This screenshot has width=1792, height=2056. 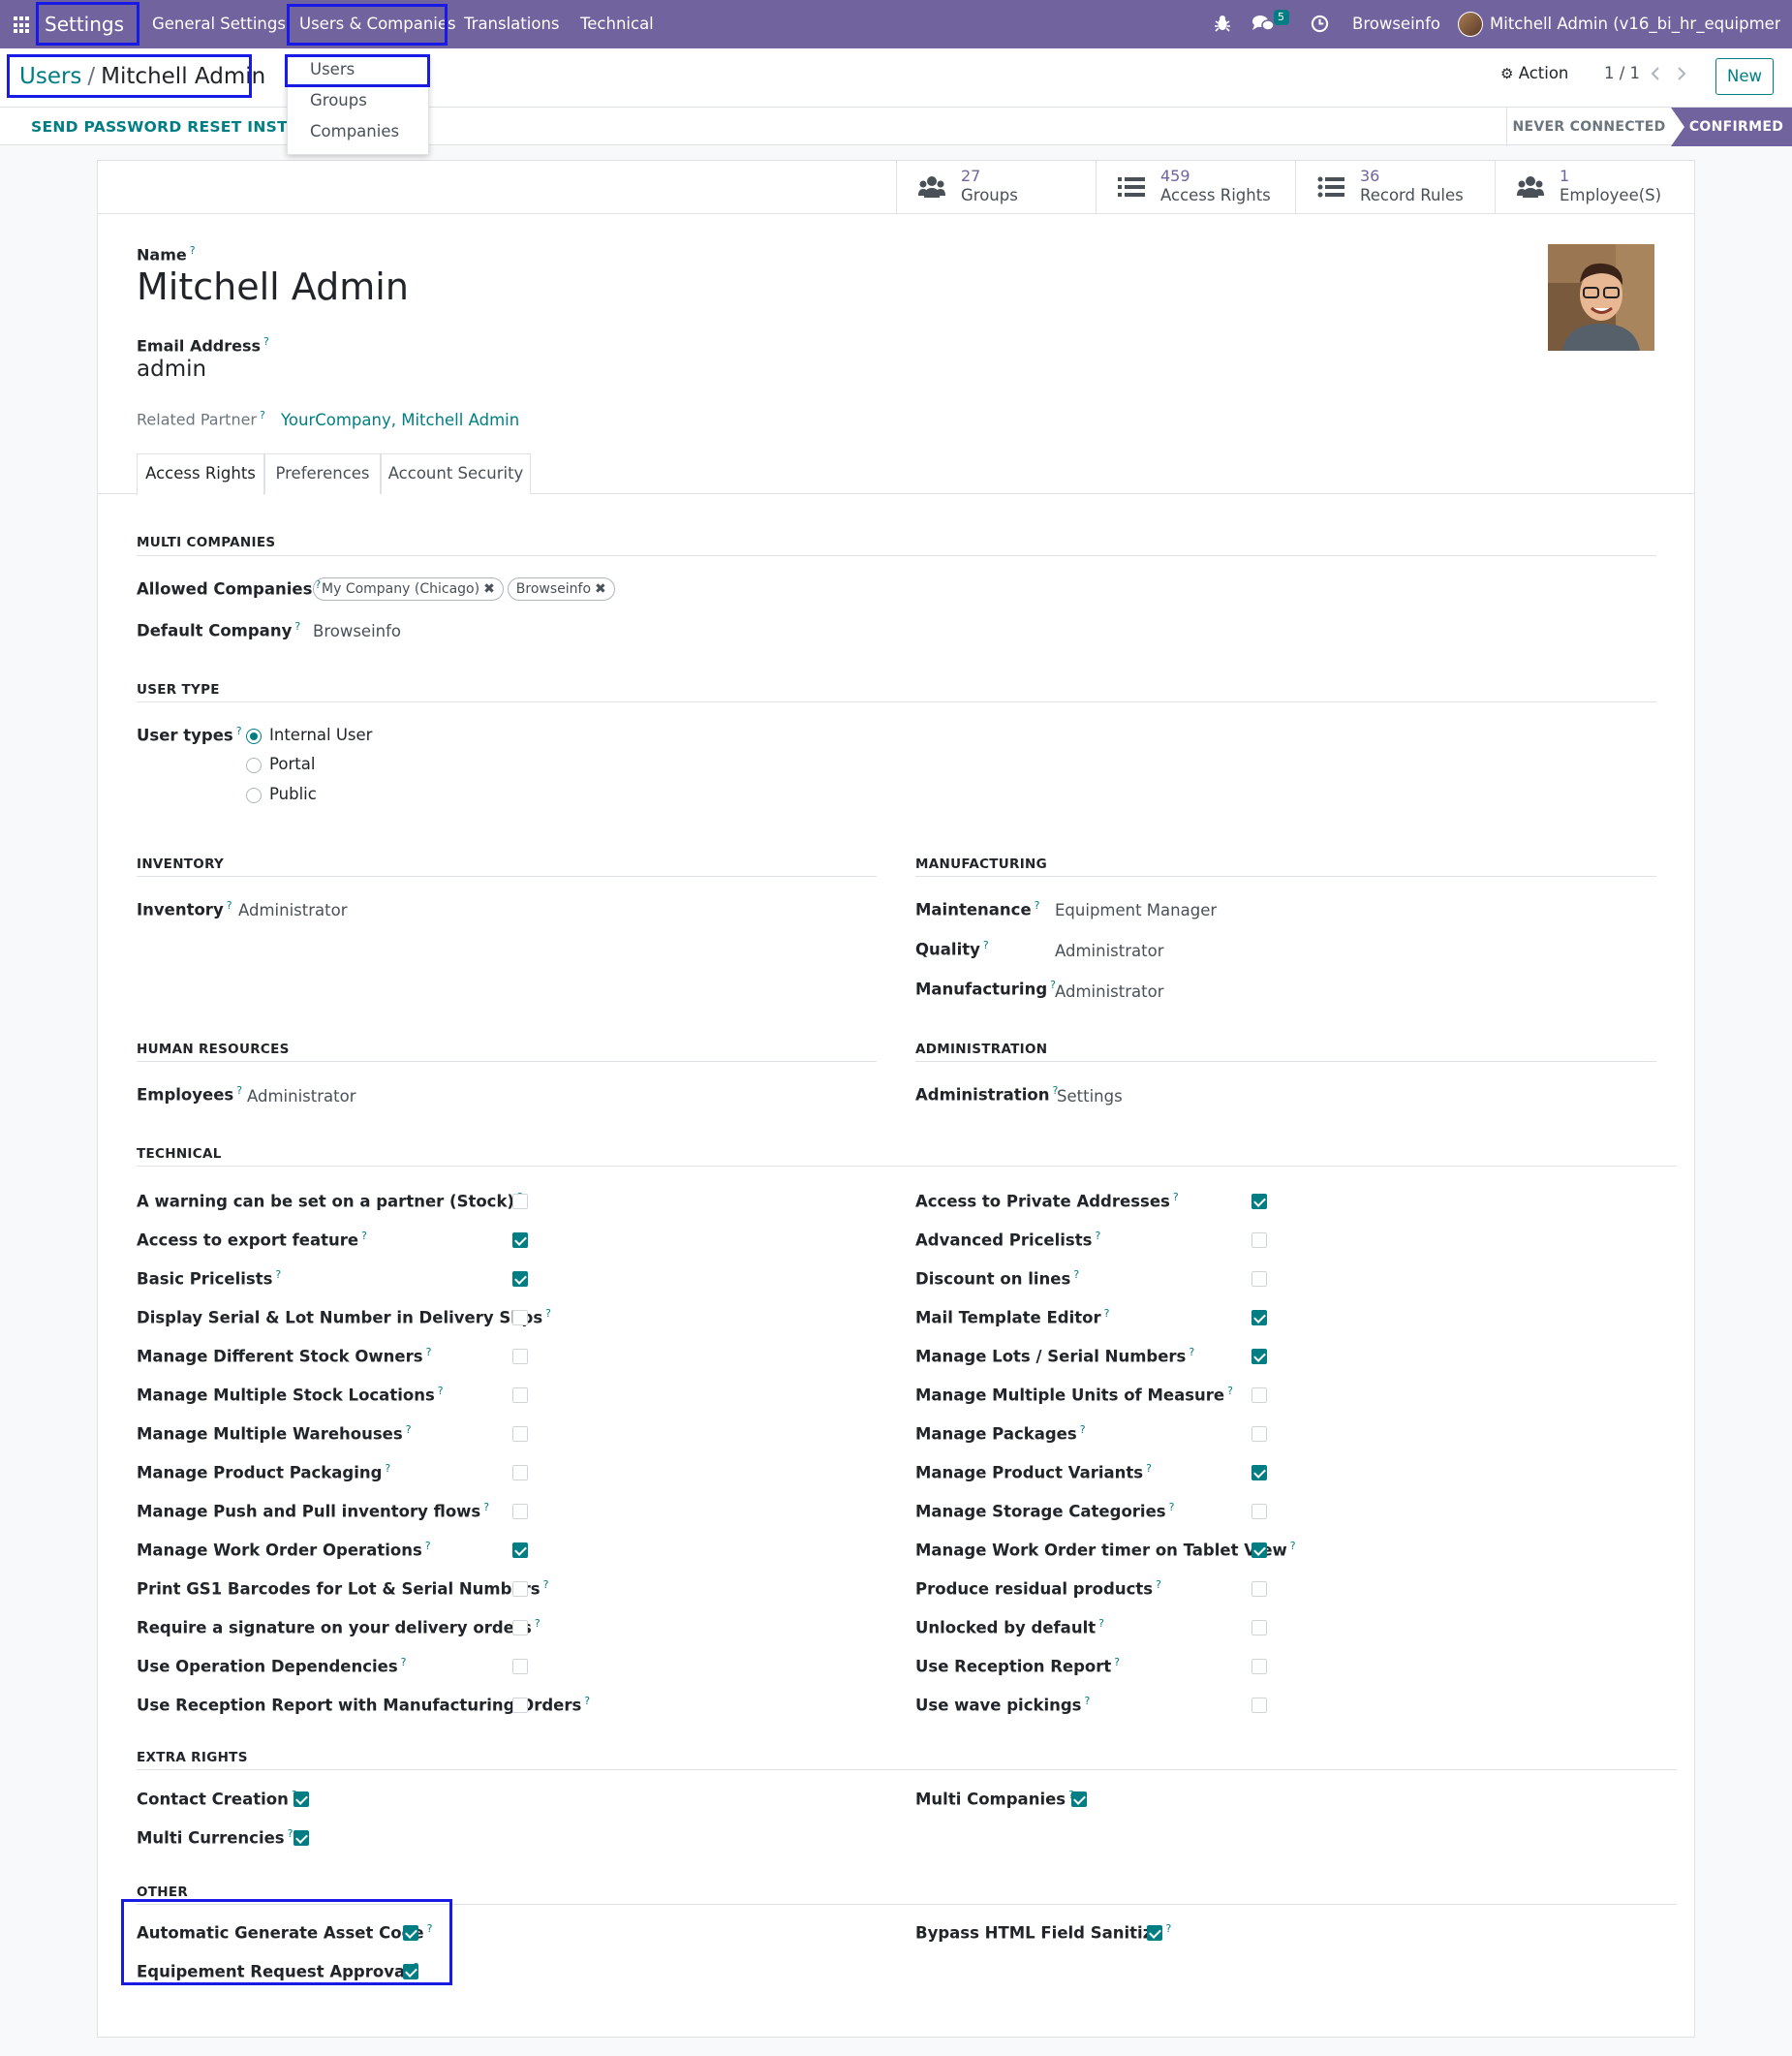 I want to click on menu-users-companies: Users & Companies, so click(x=377, y=24).